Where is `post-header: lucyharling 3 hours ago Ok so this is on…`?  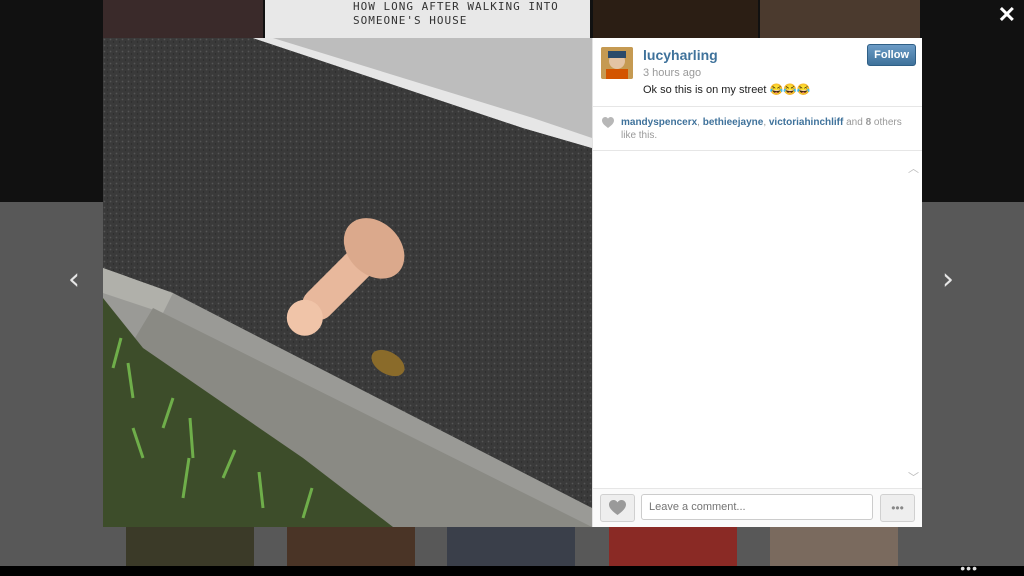
post-header: lucyharling 3 hours ago Ok so this is on… is located at coordinates (757, 72).